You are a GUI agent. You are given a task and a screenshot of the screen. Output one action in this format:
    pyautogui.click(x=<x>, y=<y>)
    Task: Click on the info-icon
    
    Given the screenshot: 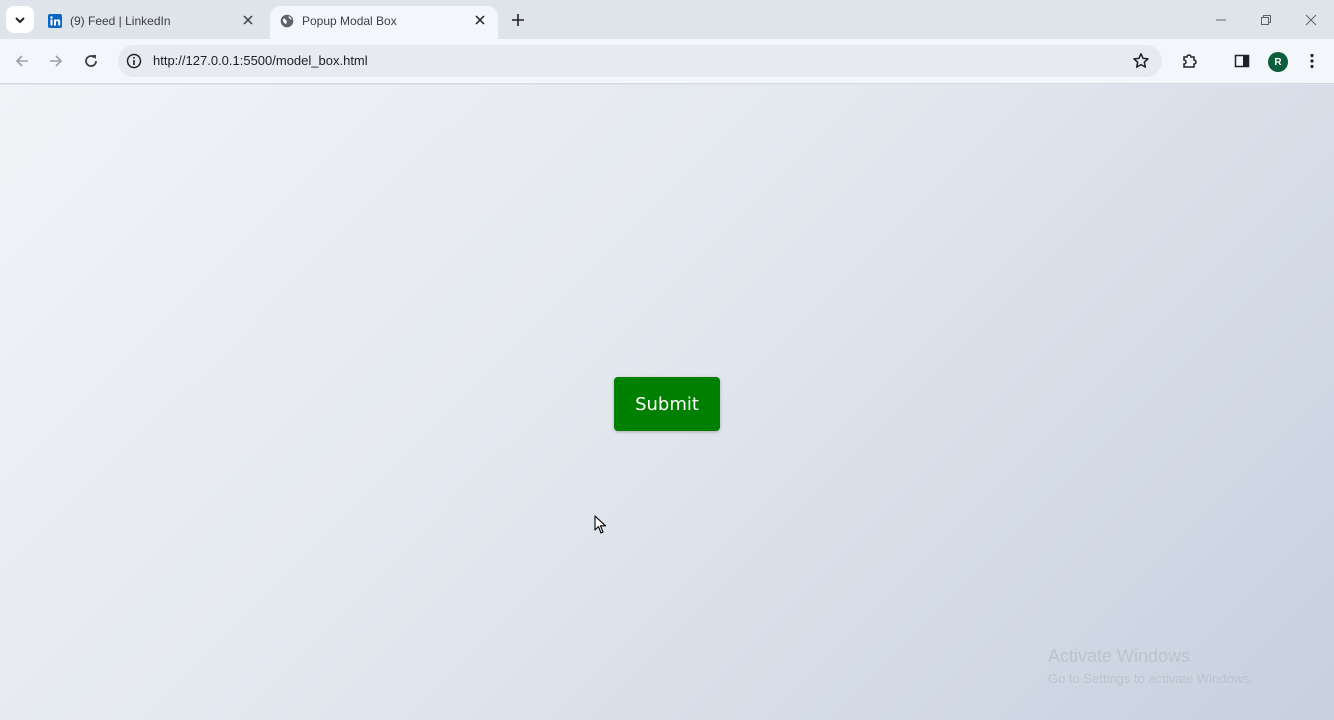 What is the action you would take?
    pyautogui.click(x=134, y=61)
    